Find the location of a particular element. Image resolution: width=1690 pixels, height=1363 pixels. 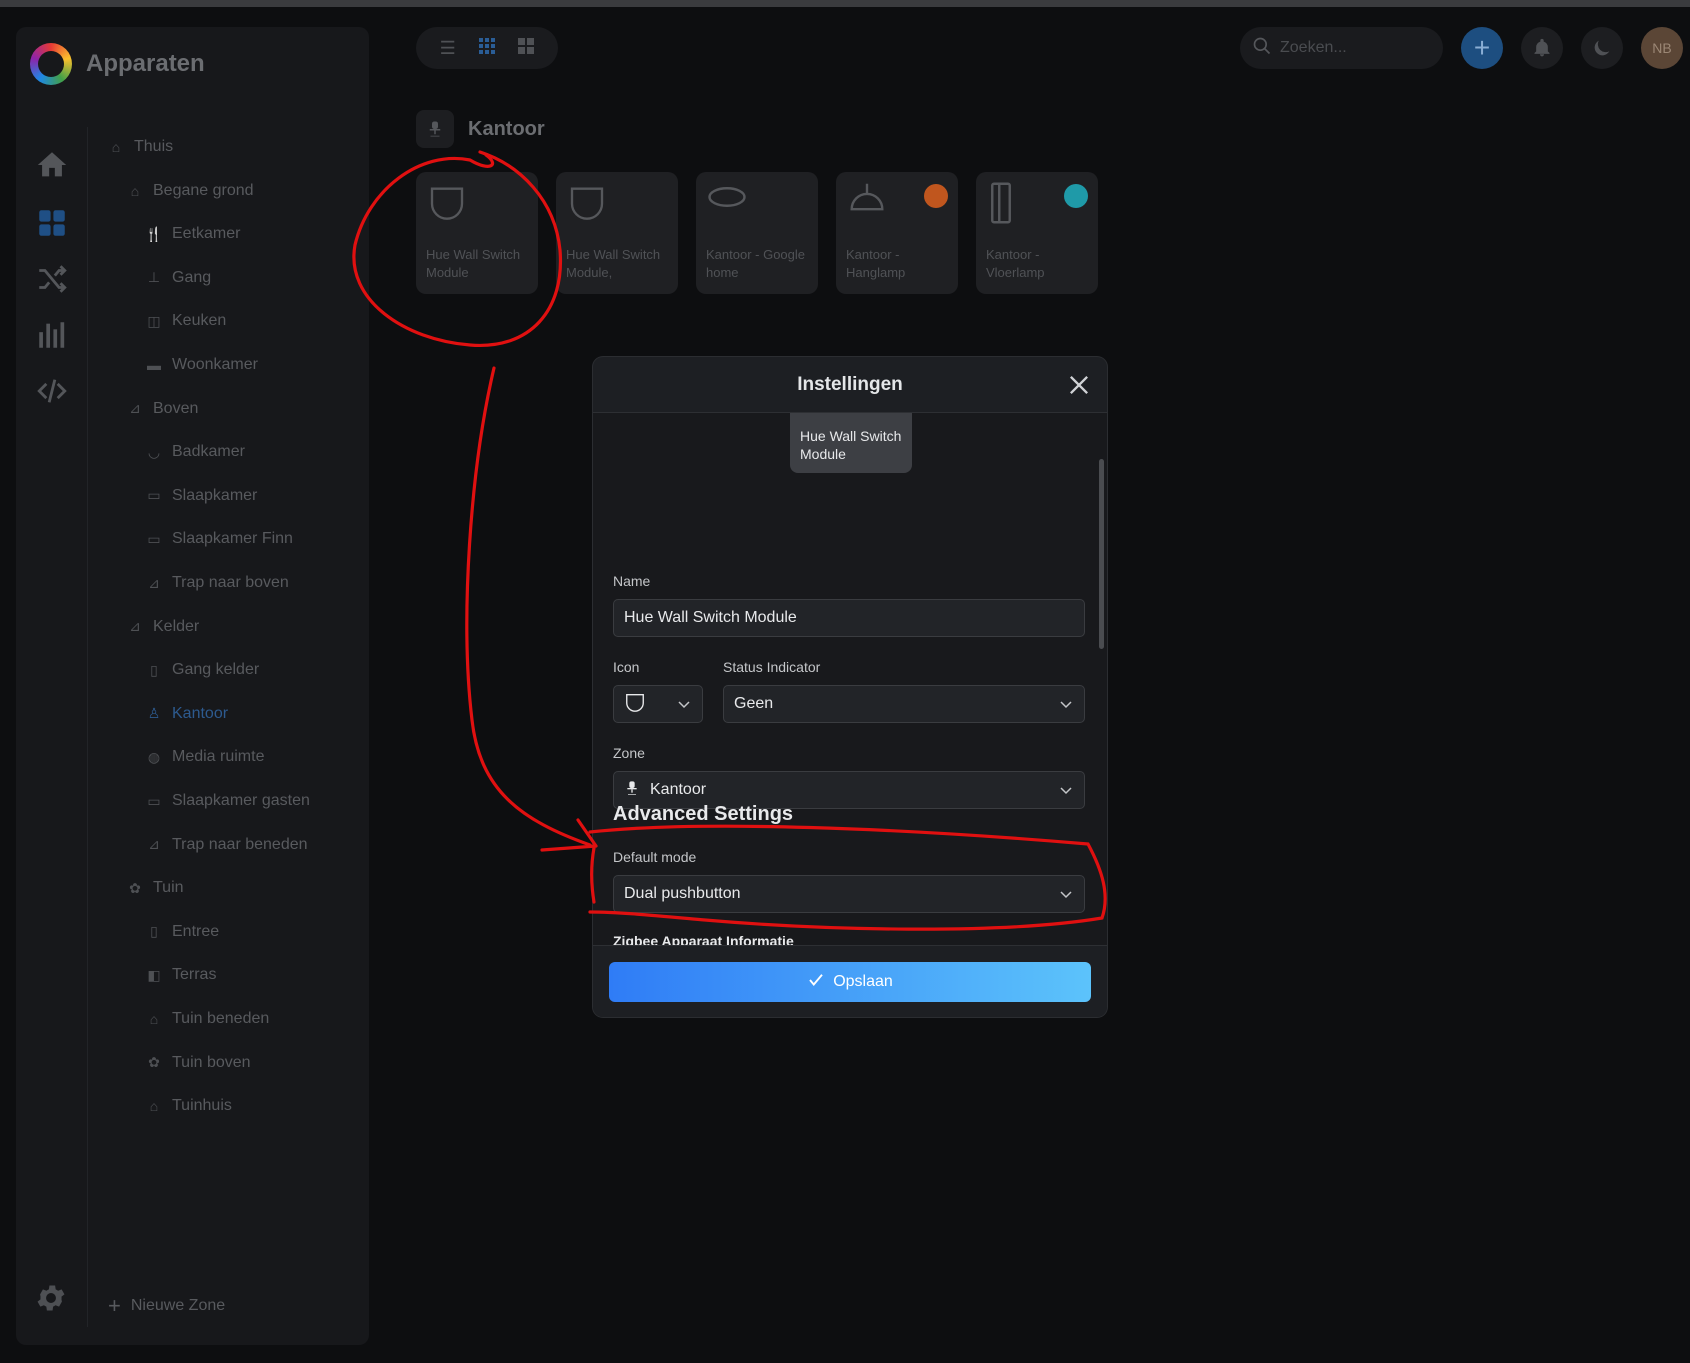

name-input: Hue Wall Switch Module is located at coordinates (849, 618).